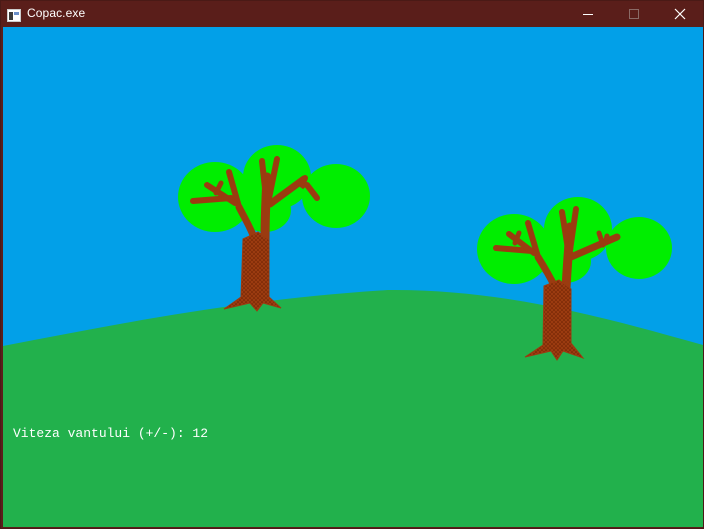  I want to click on minimize-button, so click(588, 14).